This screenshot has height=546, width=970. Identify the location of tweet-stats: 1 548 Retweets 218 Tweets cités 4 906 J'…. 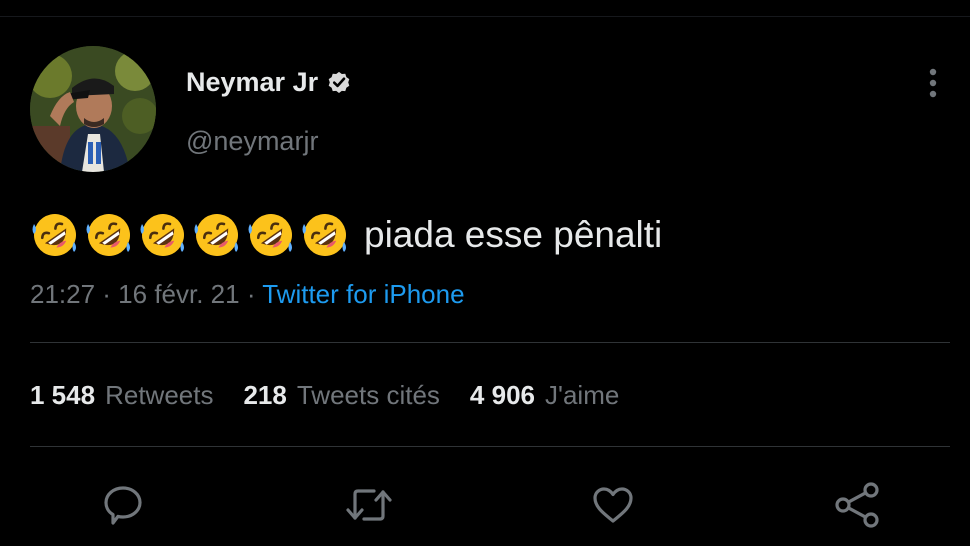
(324, 395).